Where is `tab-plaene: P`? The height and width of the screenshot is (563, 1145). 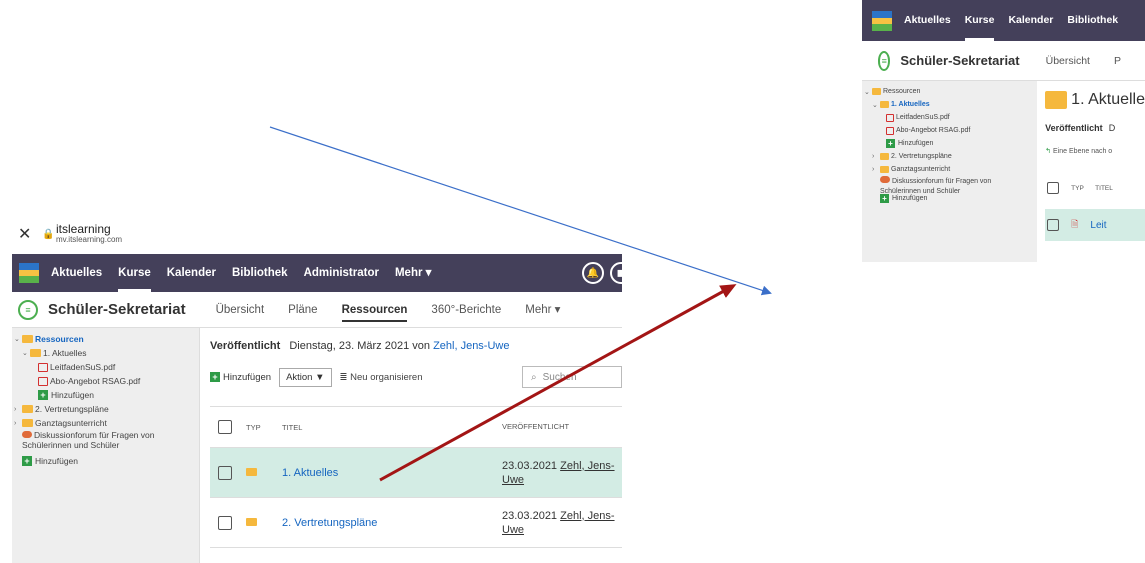
tab-plaene: P is located at coordinates (1117, 61).